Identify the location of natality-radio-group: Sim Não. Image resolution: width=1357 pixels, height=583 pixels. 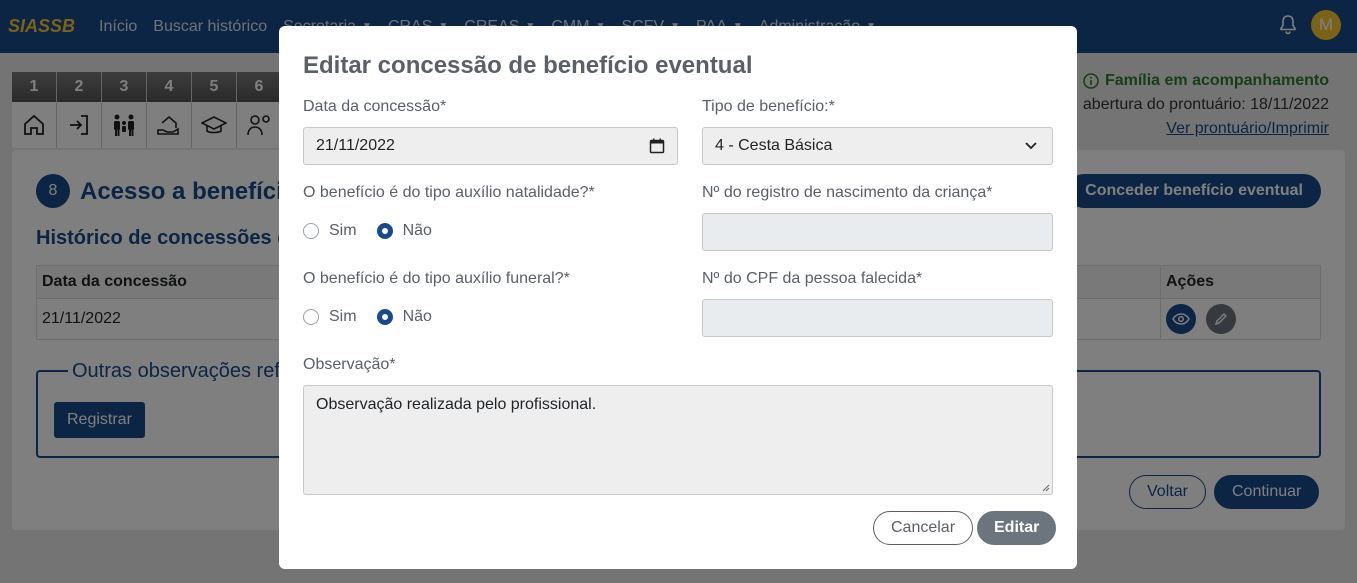
(377, 231).